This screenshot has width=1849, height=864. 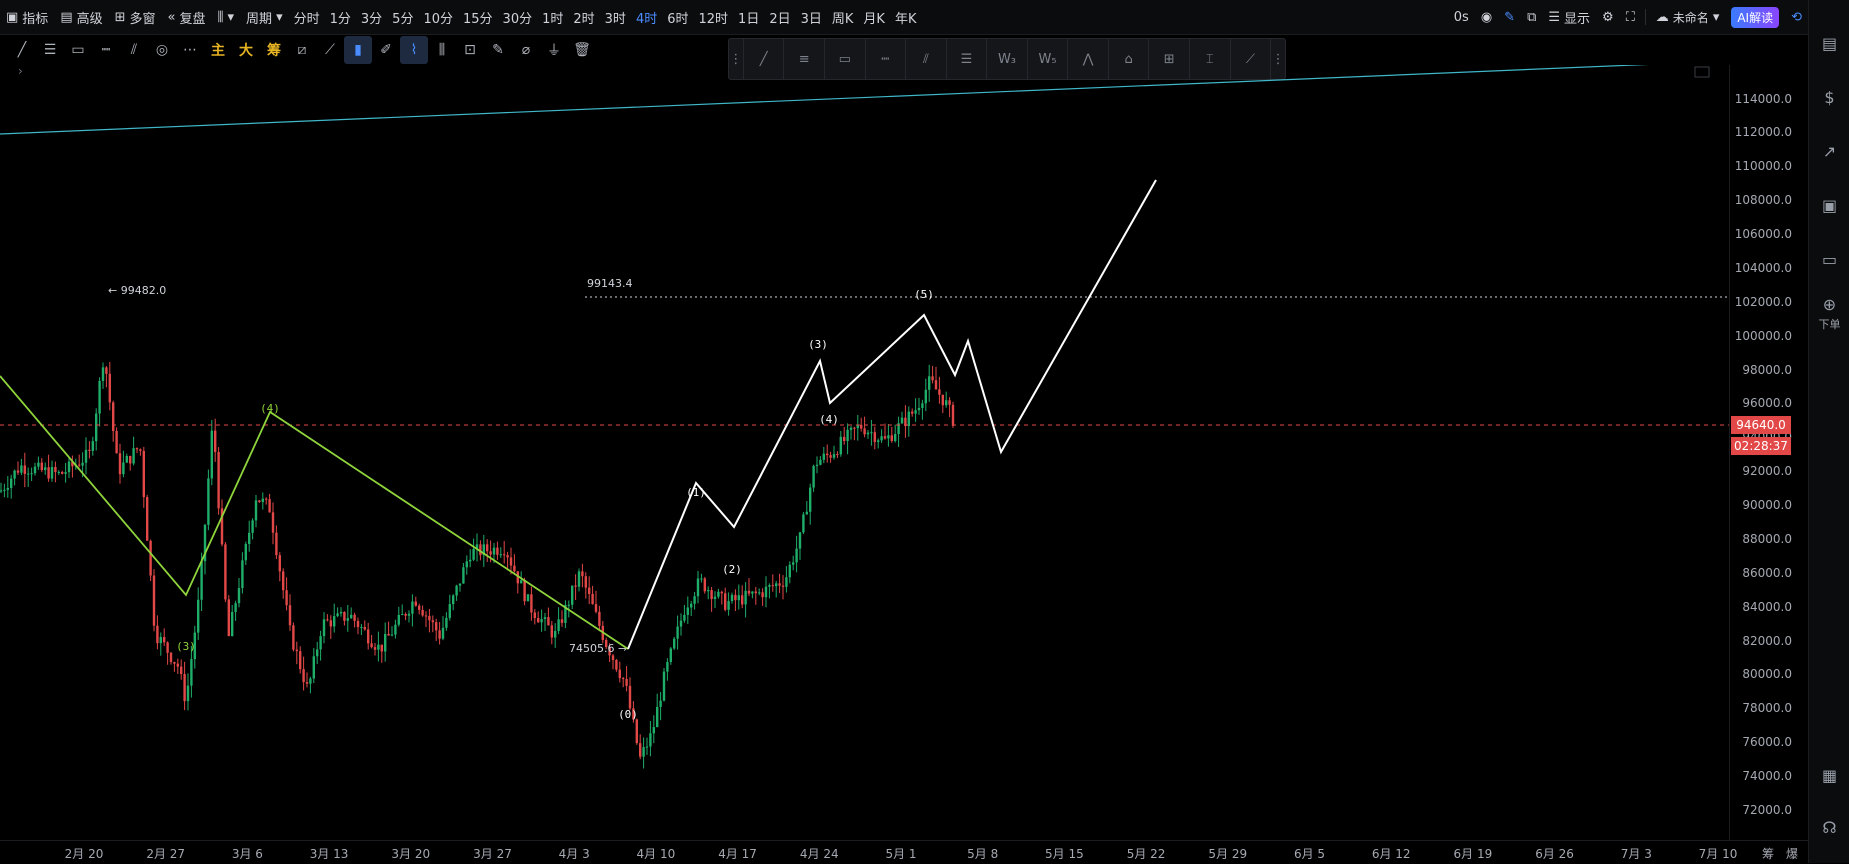 I want to click on dollar-icon: $, so click(x=1829, y=97).